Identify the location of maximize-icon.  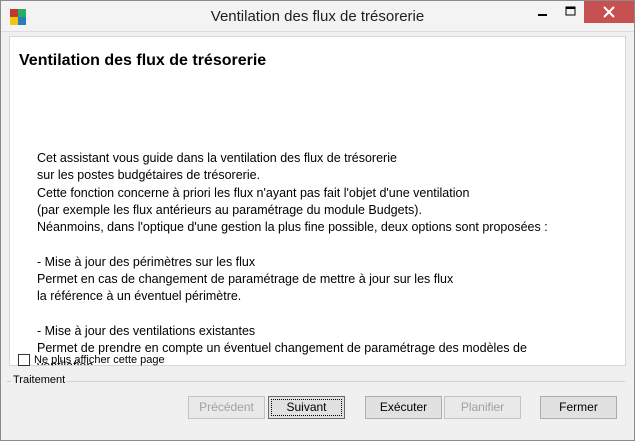
(570, 11).